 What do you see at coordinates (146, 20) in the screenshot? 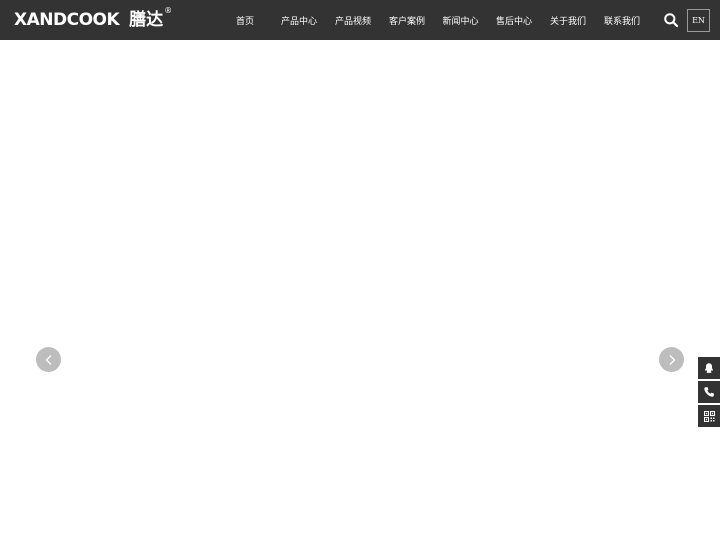
I see `logo-chinese-name: 膳达` at bounding box center [146, 20].